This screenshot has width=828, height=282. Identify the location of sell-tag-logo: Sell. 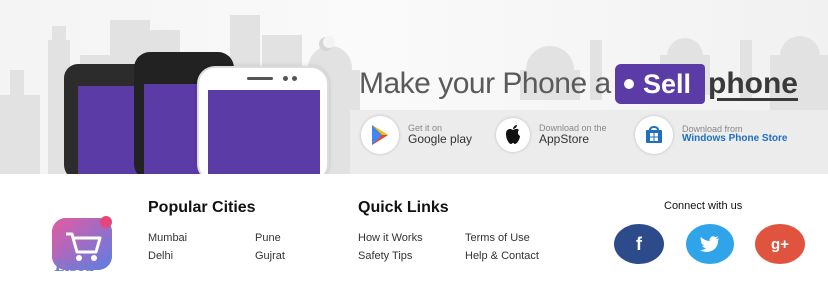
(660, 84).